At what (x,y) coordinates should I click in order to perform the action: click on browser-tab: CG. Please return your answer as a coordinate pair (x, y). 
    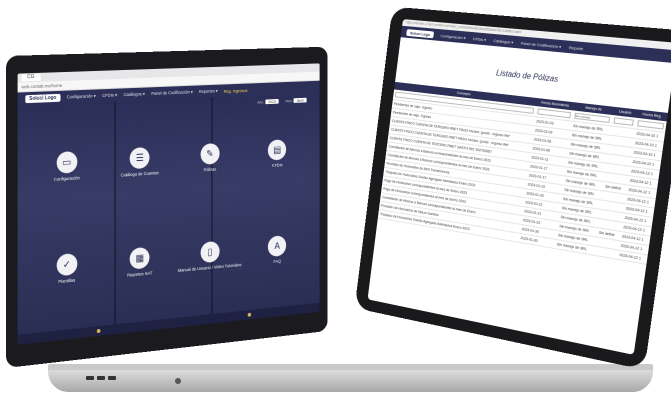
    Looking at the image, I should click on (31, 77).